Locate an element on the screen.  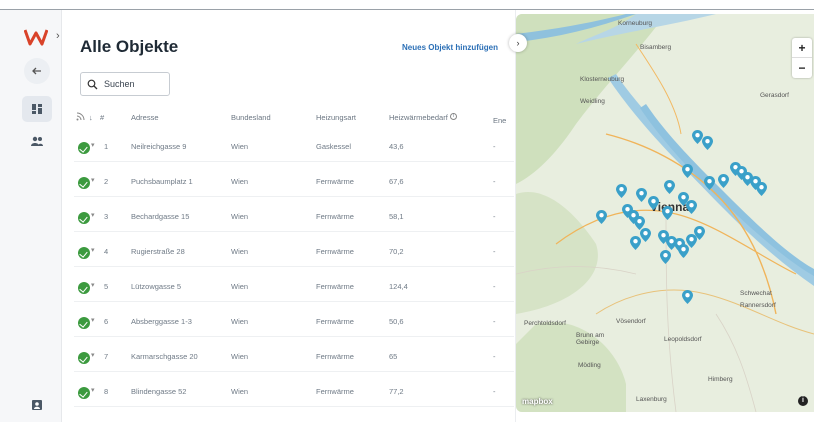
map-collapse-button: › is located at coordinates (518, 43).